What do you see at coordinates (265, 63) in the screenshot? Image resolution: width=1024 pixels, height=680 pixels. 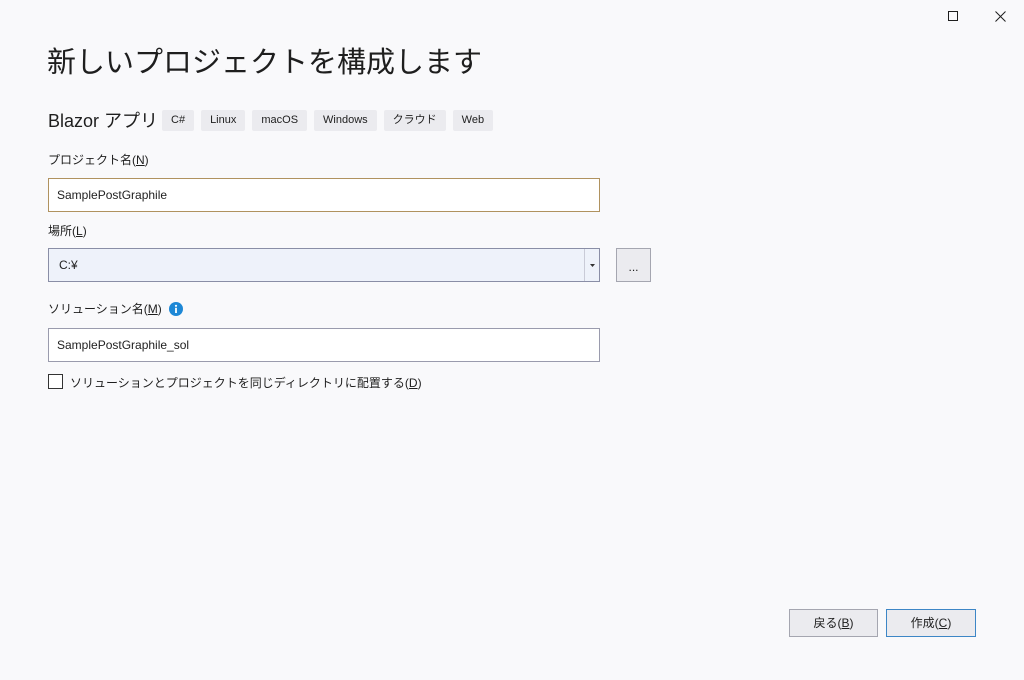 I see `page-title: 新しいプロジェクトを構成します` at bounding box center [265, 63].